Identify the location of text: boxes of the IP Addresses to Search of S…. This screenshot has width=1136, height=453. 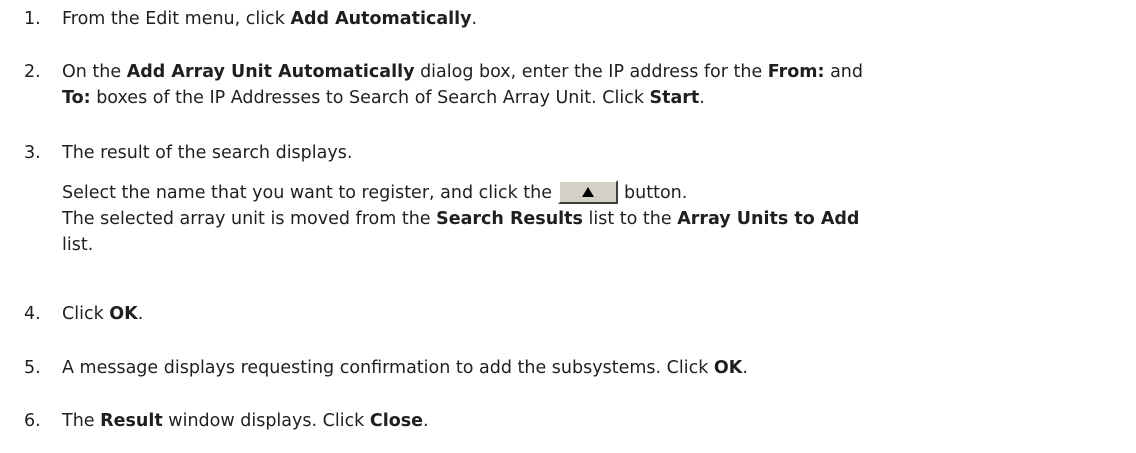
(370, 98).